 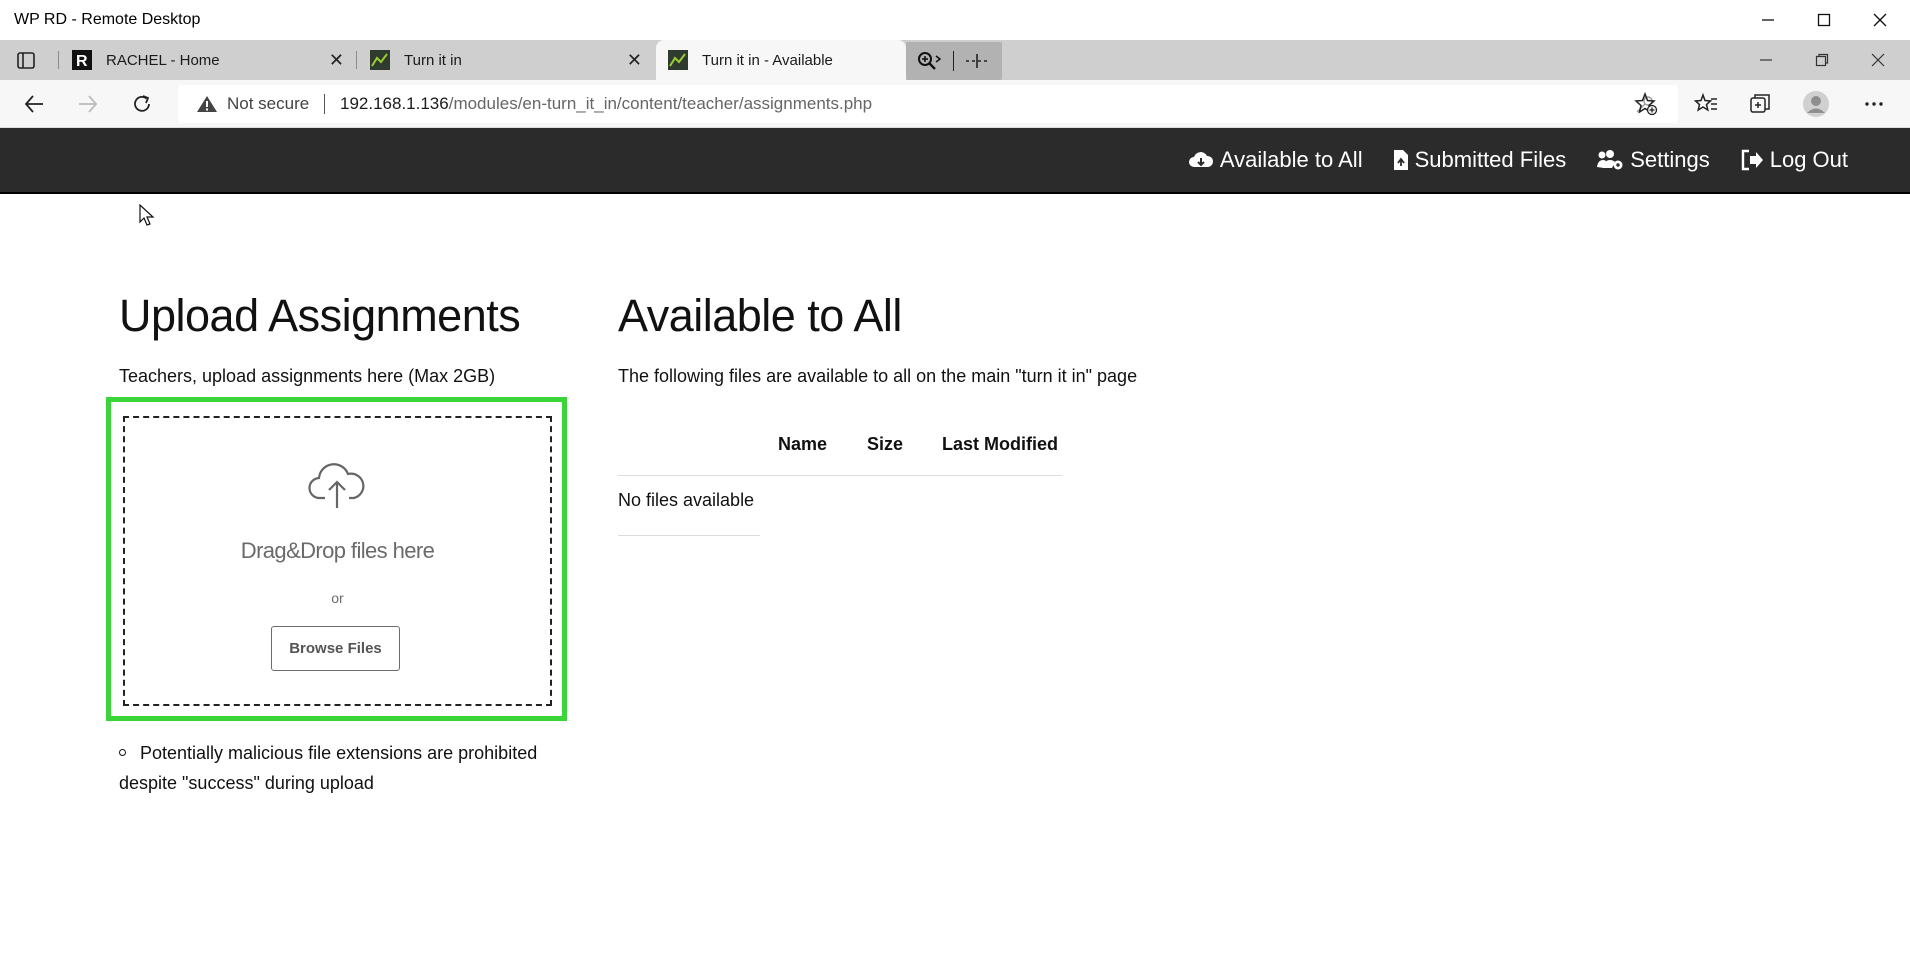 What do you see at coordinates (320, 315) in the screenshot?
I see `upload-heading: Upload Assignments` at bounding box center [320, 315].